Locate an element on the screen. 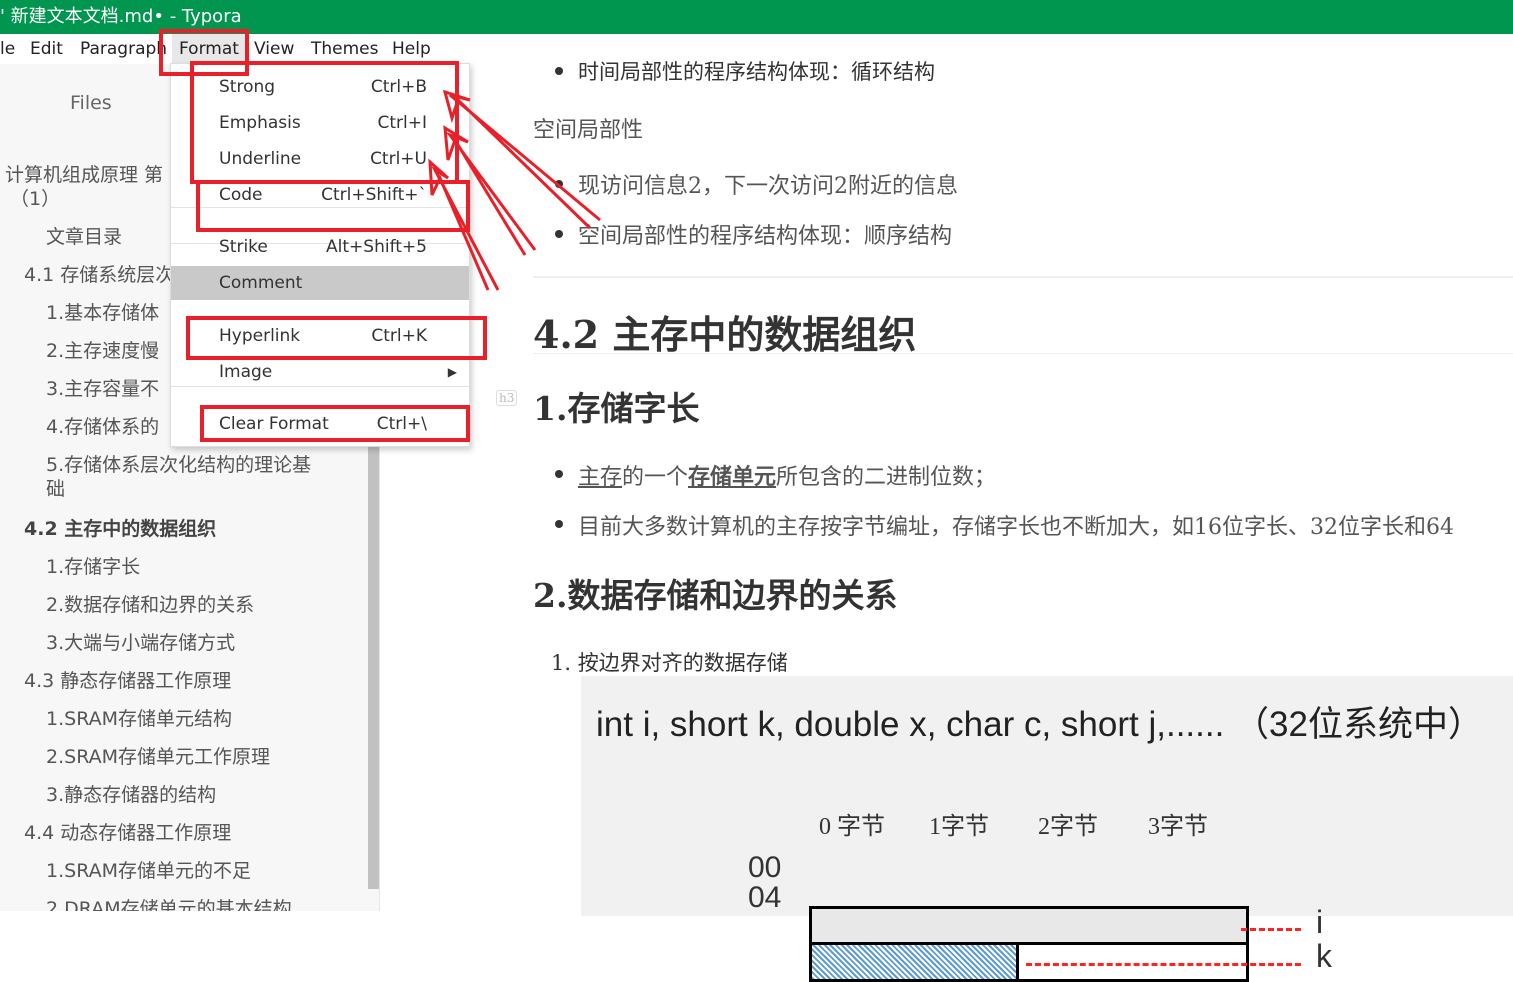  toc-item: 2.数据存储和边界的关系 is located at coordinates (150, 603).